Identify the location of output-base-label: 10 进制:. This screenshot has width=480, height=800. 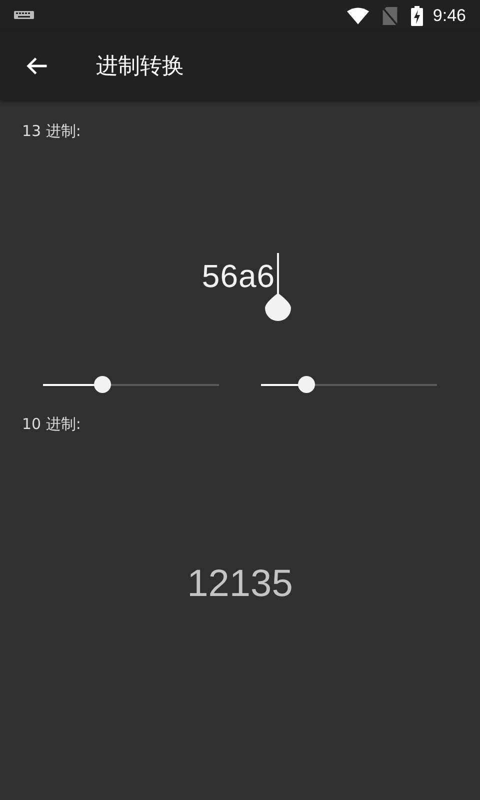
(51, 424).